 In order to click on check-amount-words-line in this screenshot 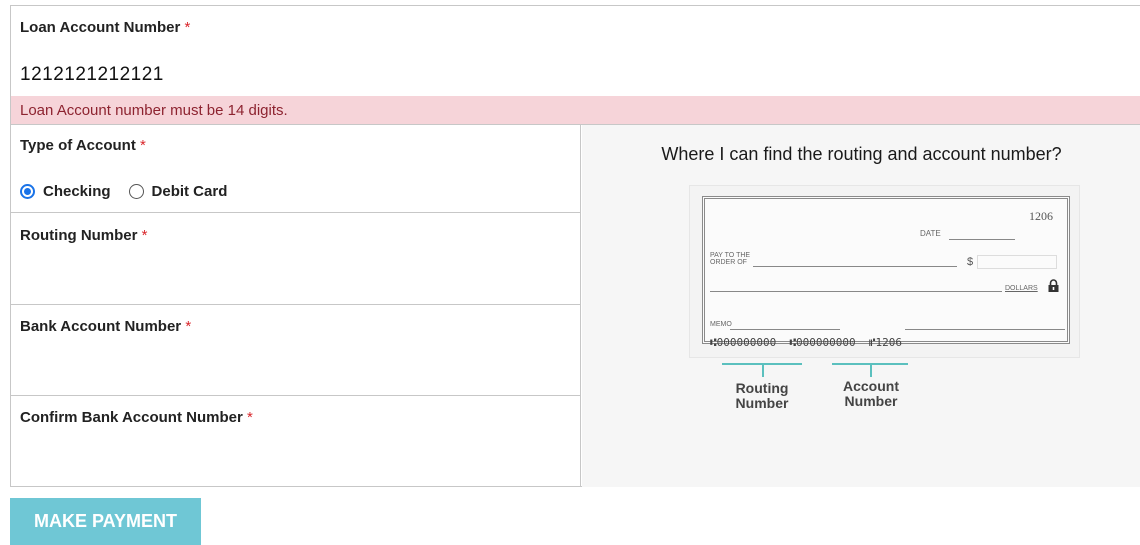, I will do `click(856, 291)`.